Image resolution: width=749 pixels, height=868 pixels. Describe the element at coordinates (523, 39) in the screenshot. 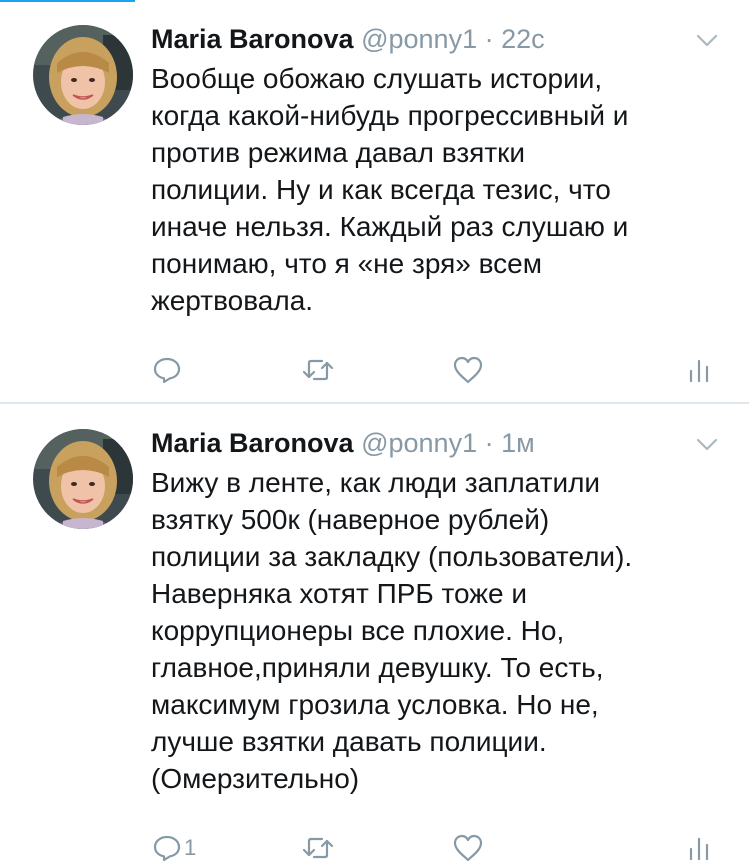

I see `timestamp: 22с` at that location.